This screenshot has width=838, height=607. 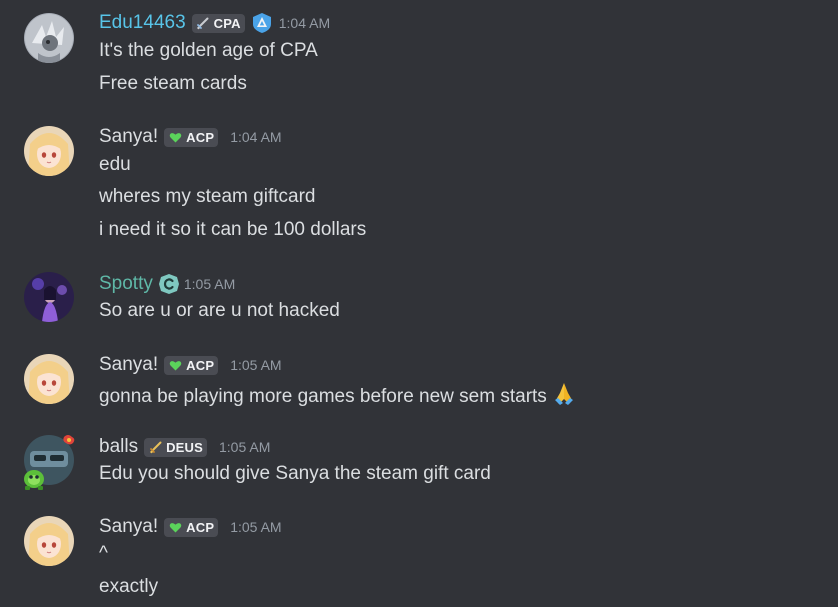 What do you see at coordinates (564, 396) in the screenshot?
I see `folded-hands-emoji` at bounding box center [564, 396].